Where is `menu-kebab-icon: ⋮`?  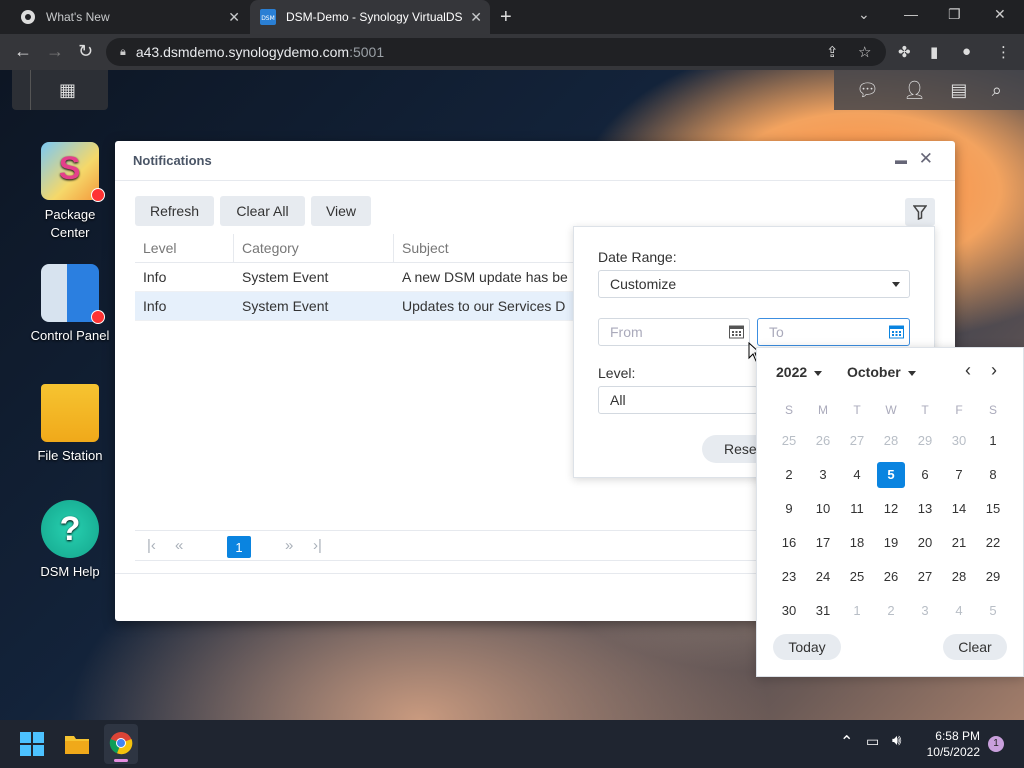
menu-kebab-icon: ⋮ is located at coordinates (1003, 52).